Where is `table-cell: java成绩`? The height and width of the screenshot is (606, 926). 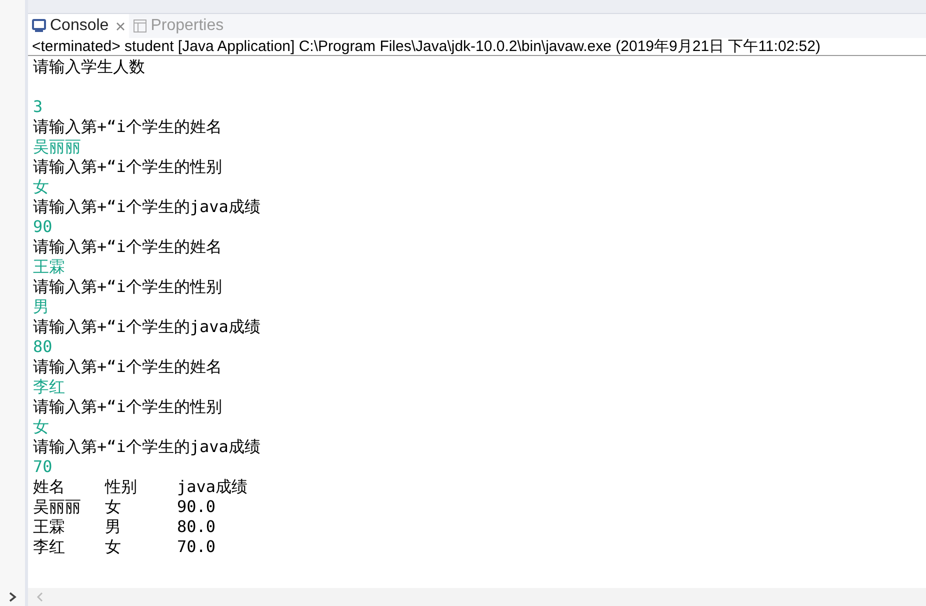
table-cell: java成绩 is located at coordinates (213, 487).